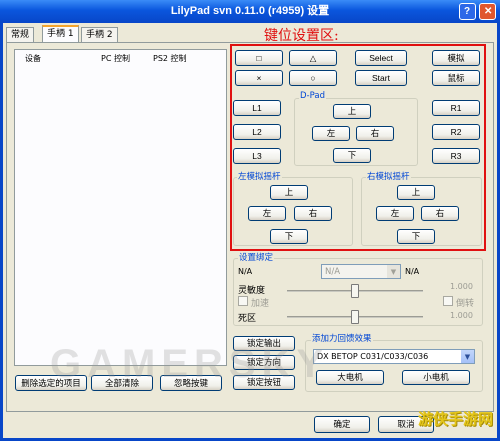 This screenshot has width=500, height=441. I want to click on header-pc-control: PC 控制, so click(115, 58).